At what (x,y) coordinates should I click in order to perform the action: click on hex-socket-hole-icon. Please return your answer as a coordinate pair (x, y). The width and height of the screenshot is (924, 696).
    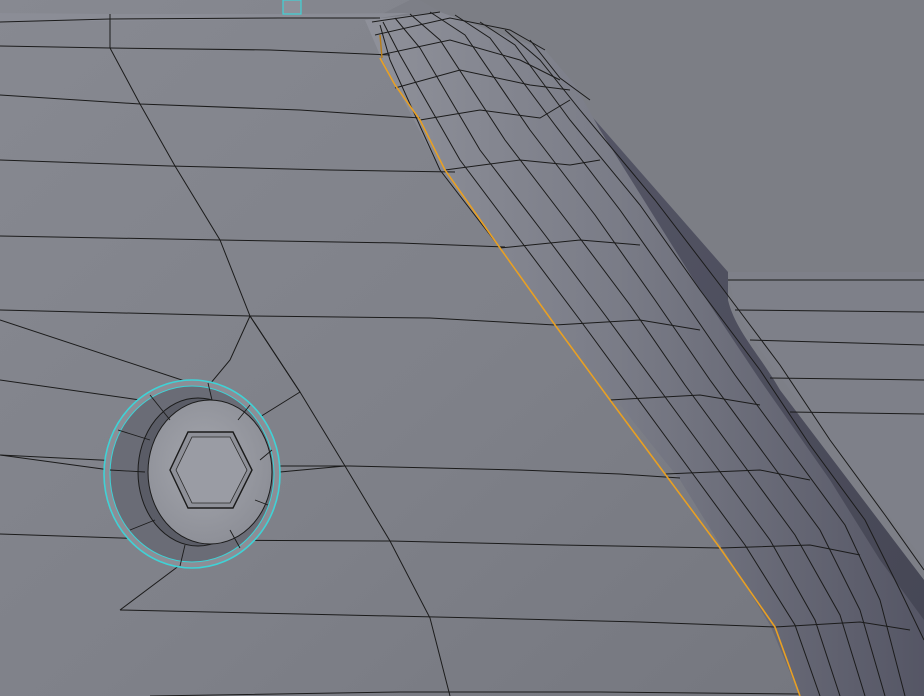
    Looking at the image, I should click on (192, 474).